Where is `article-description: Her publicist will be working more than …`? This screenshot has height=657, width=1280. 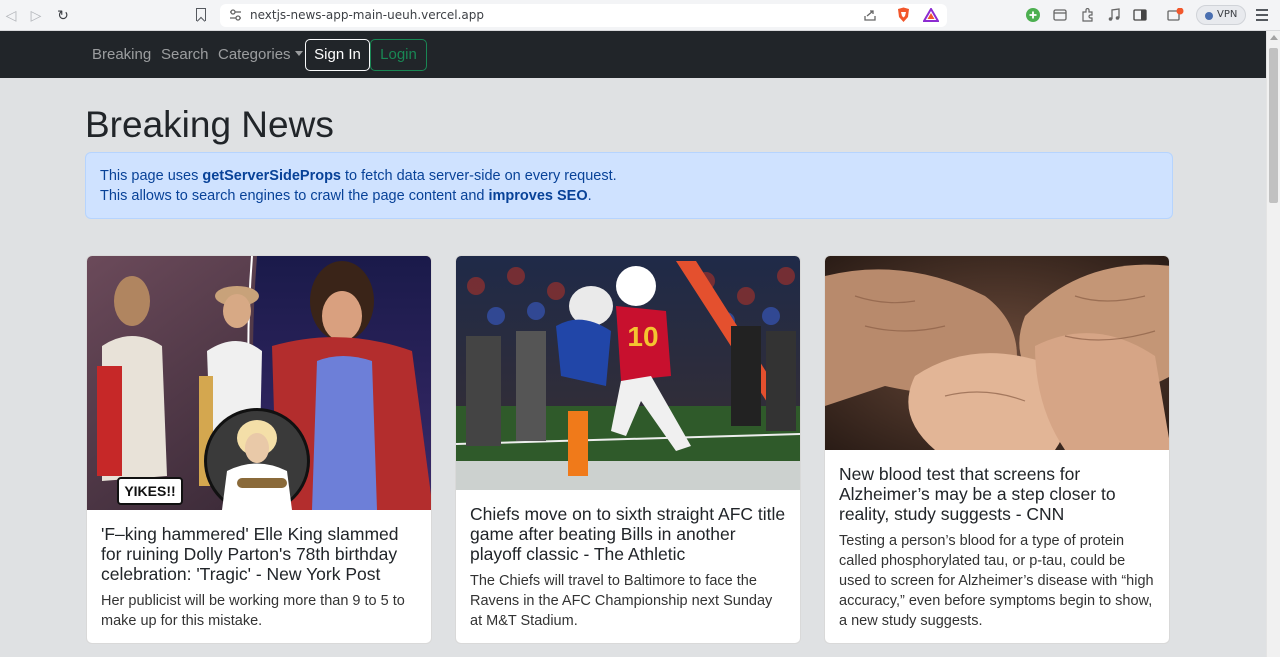 article-description: Her publicist will be working more than … is located at coordinates (253, 611).